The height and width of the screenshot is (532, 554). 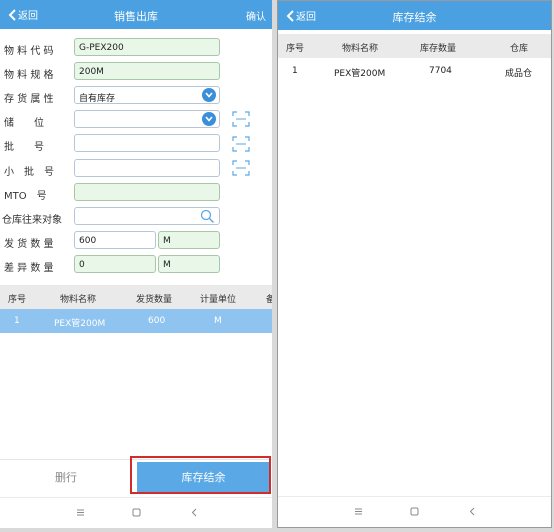 I want to click on action-bar: 删行 库存结余, so click(x=136, y=477).